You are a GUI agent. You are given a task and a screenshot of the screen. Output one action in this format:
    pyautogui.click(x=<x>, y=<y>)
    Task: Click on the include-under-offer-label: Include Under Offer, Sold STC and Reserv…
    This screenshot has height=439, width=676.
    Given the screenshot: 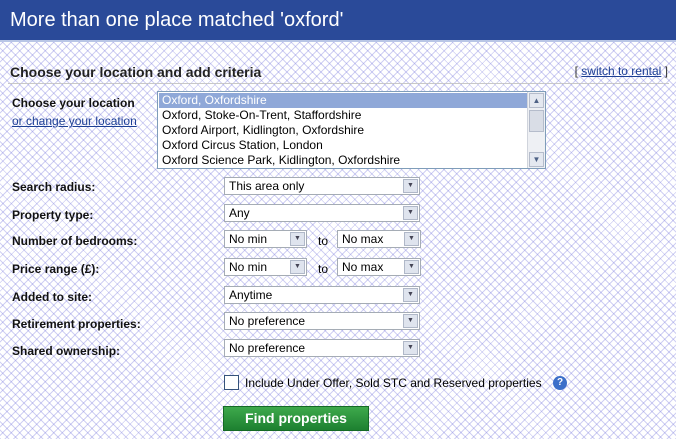 What is the action you would take?
    pyautogui.click(x=393, y=383)
    